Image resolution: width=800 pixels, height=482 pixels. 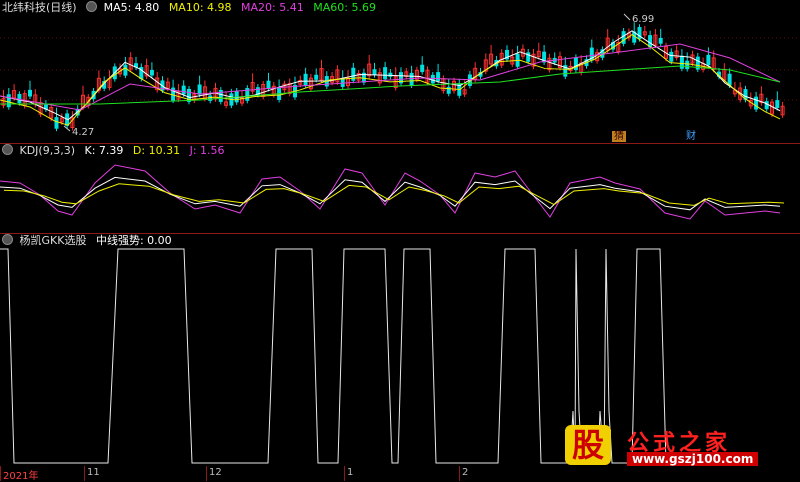 I want to click on kdj-j-line, so click(x=390, y=192).